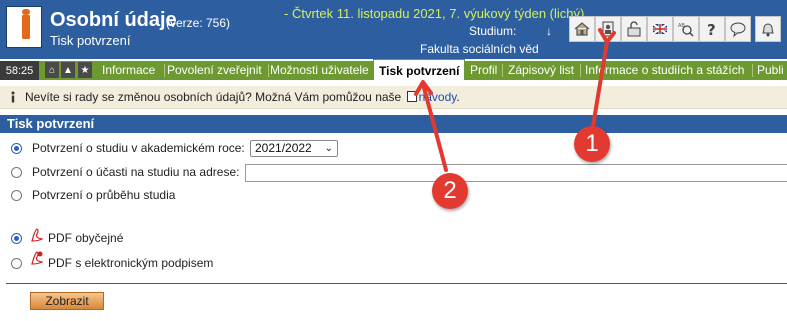  I want to click on logout-button, so click(634, 29).